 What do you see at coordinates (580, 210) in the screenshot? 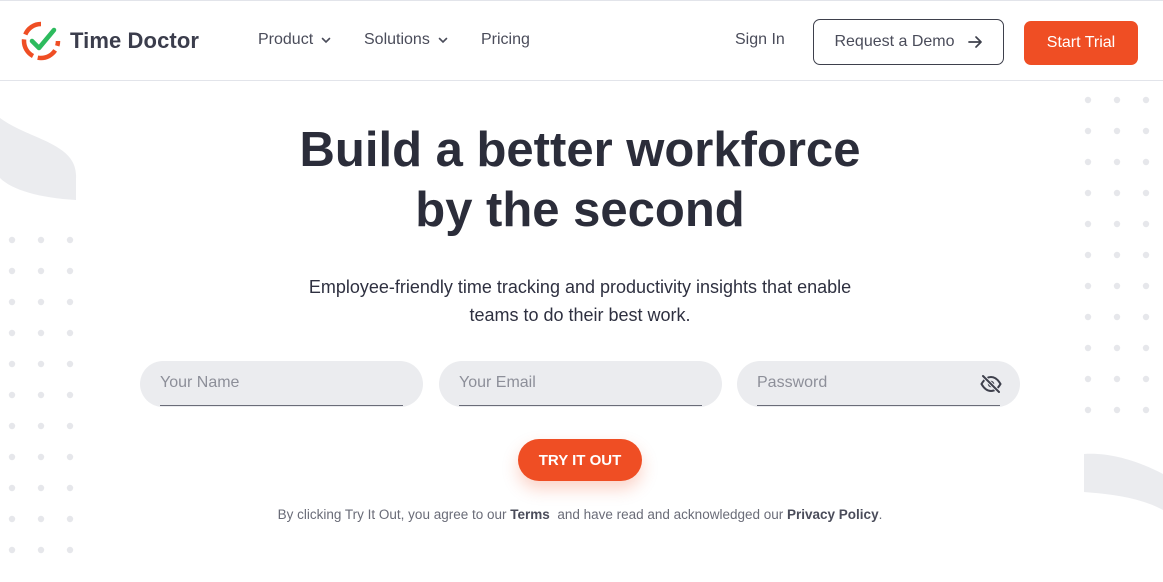
I see `hero-title-line2: by the second` at bounding box center [580, 210].